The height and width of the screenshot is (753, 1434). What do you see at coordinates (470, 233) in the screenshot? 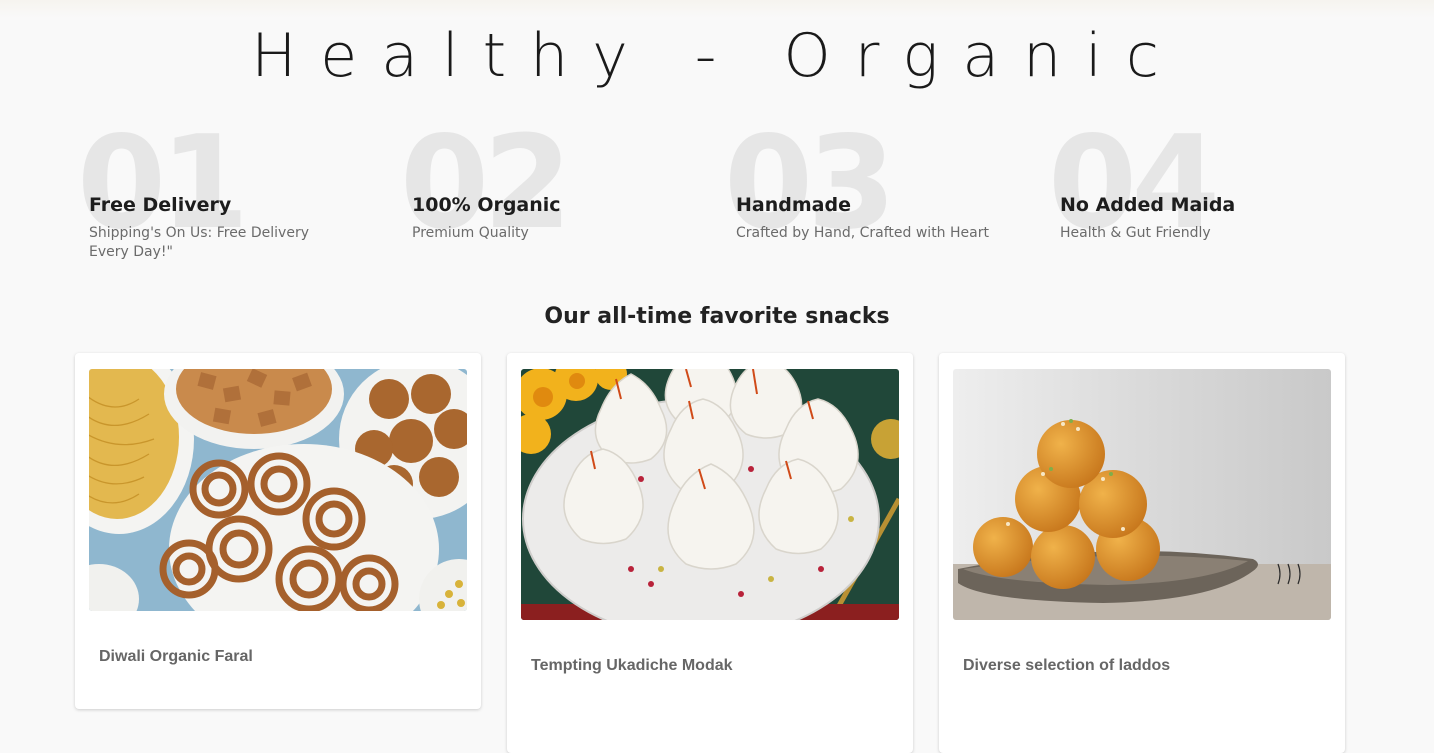
I see `feature-description: Premium Quality` at bounding box center [470, 233].